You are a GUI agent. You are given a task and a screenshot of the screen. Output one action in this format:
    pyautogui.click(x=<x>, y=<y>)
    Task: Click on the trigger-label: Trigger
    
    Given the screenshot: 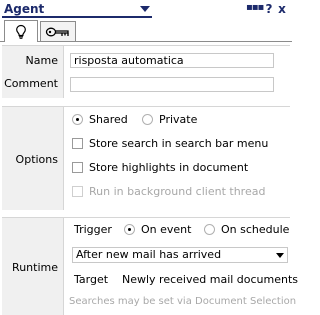 What is the action you would take?
    pyautogui.click(x=93, y=229)
    